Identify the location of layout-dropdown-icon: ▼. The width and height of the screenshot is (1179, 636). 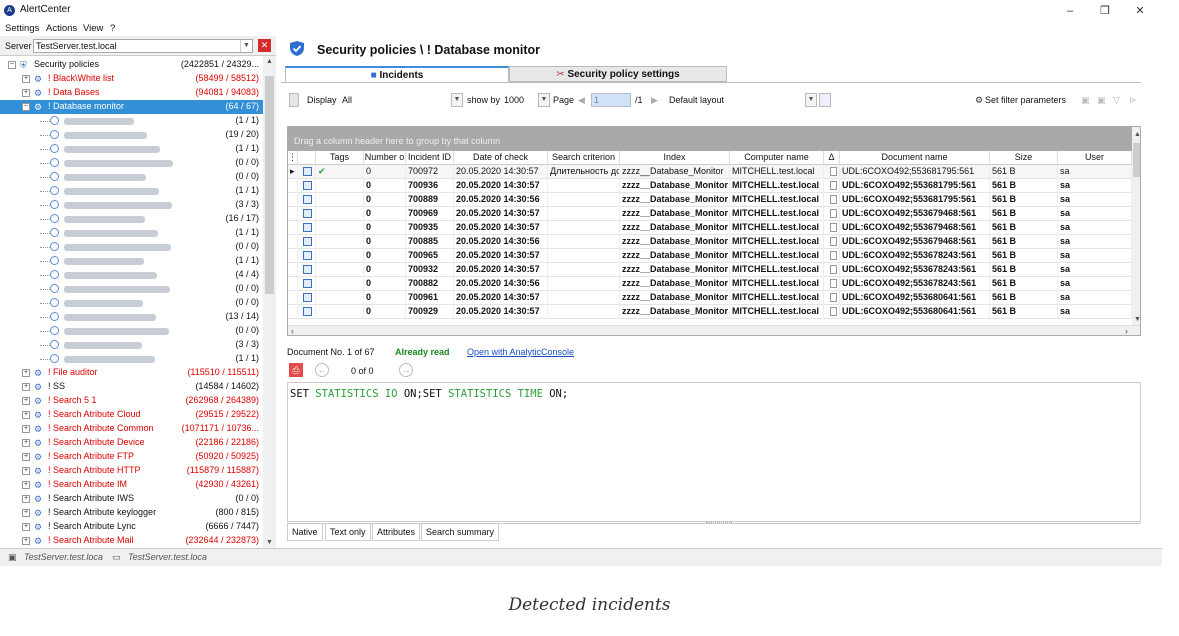
(811, 100).